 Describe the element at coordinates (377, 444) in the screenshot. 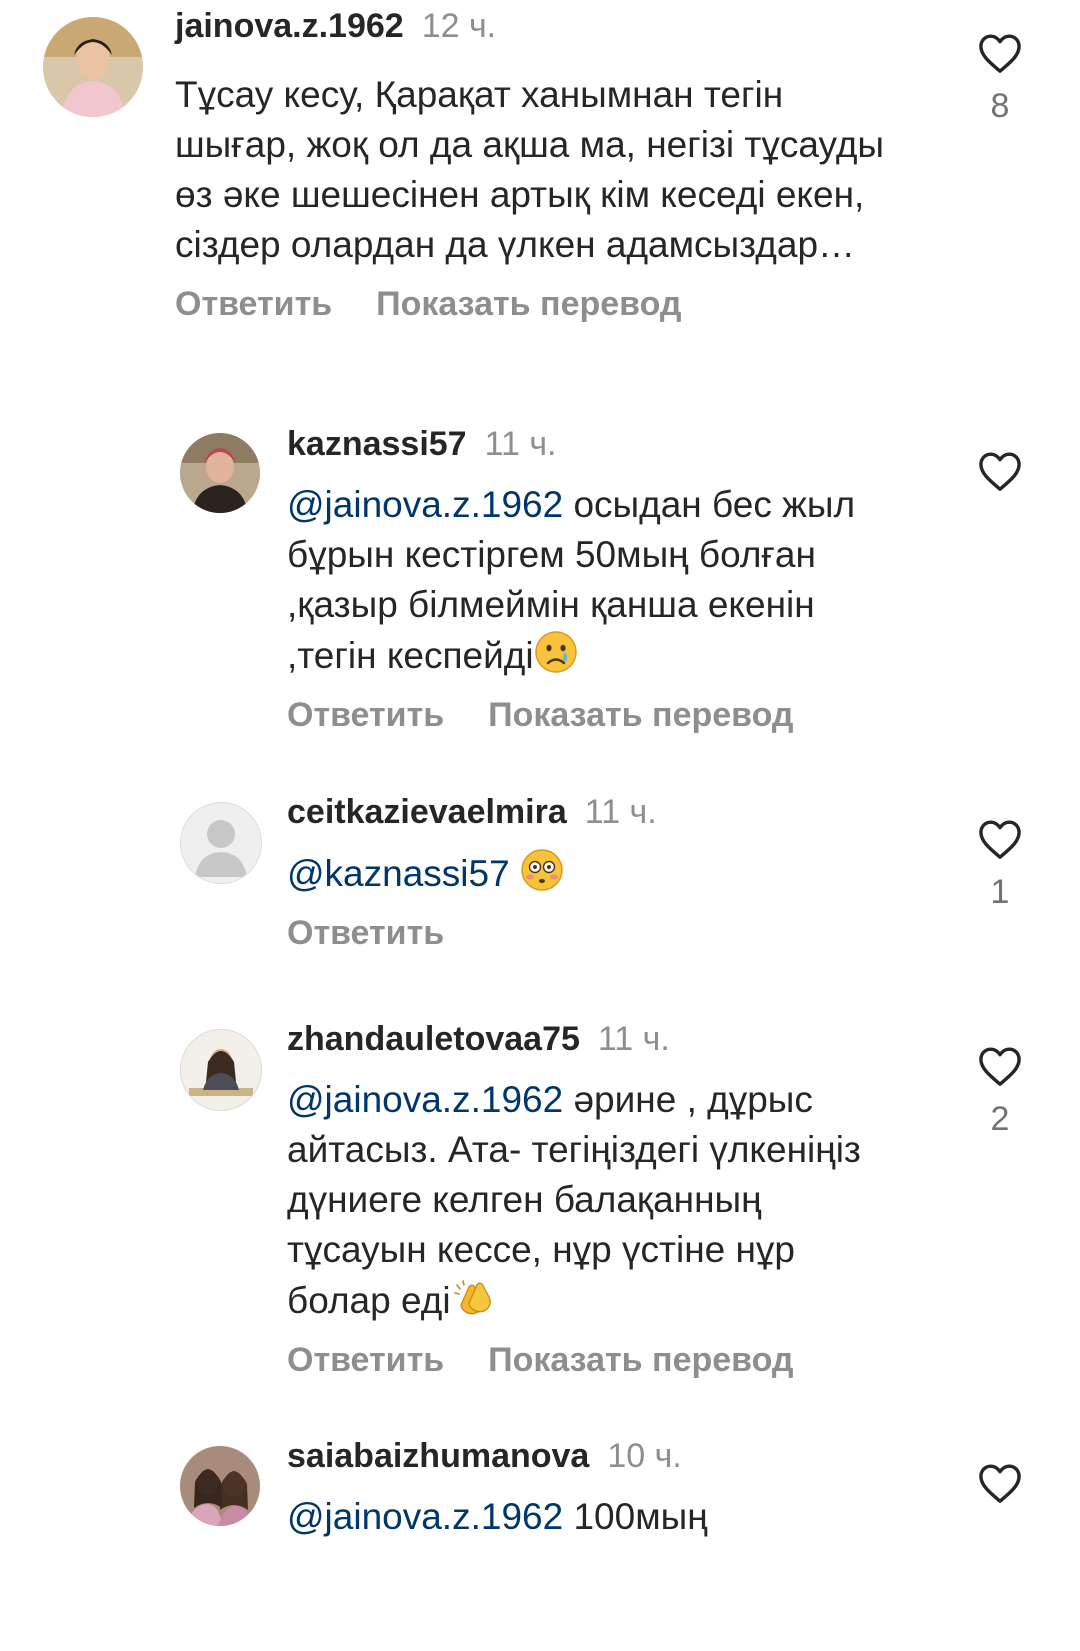

I see `comment-username: kaznassi57` at that location.